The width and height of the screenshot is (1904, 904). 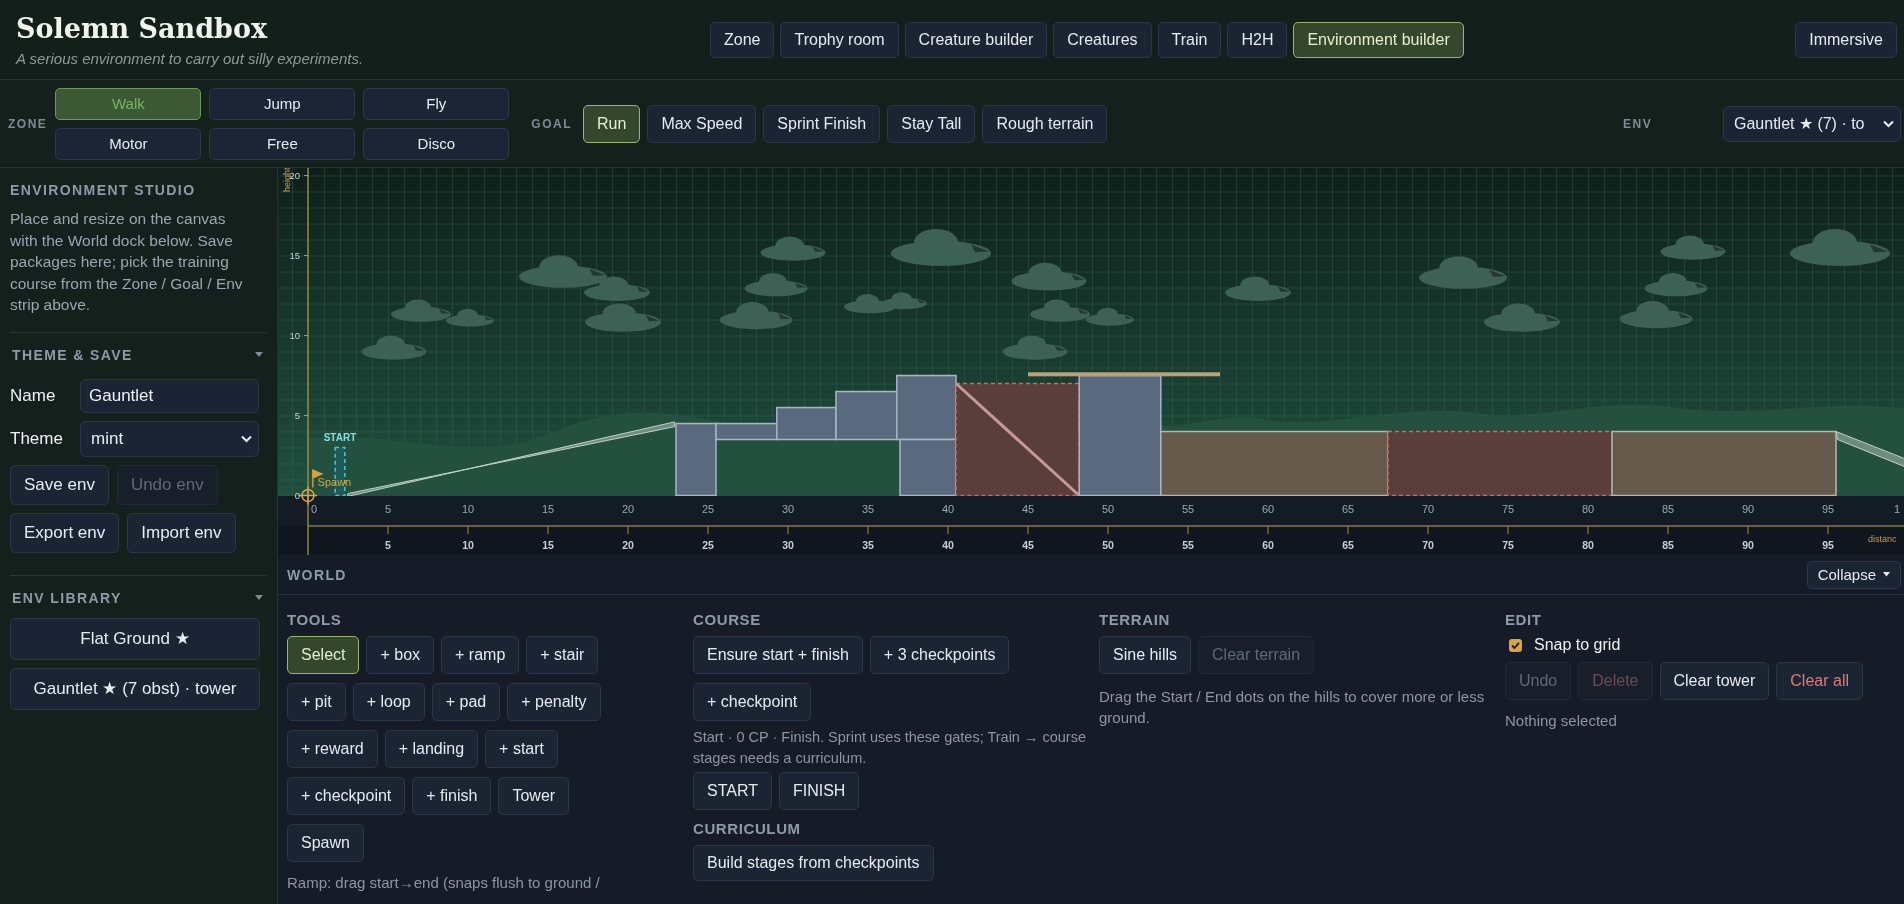 What do you see at coordinates (521, 749) in the screenshot?
I see `tool-button: + start` at bounding box center [521, 749].